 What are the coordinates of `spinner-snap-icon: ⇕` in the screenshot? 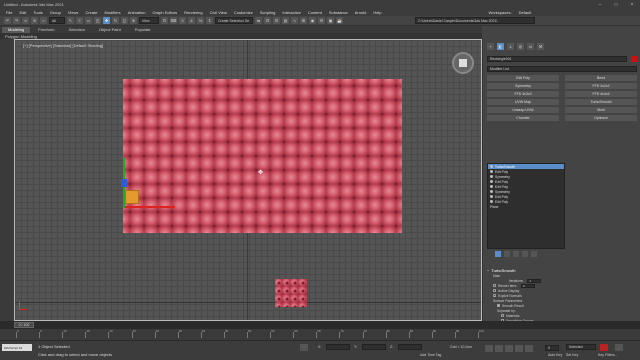 It's located at (209, 20).